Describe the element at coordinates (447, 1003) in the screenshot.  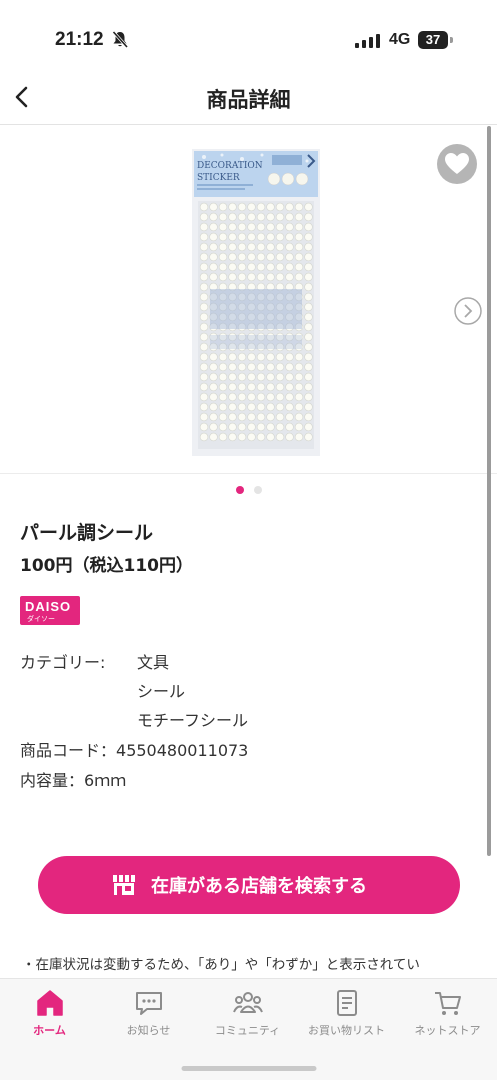
I see `cart-icon` at that location.